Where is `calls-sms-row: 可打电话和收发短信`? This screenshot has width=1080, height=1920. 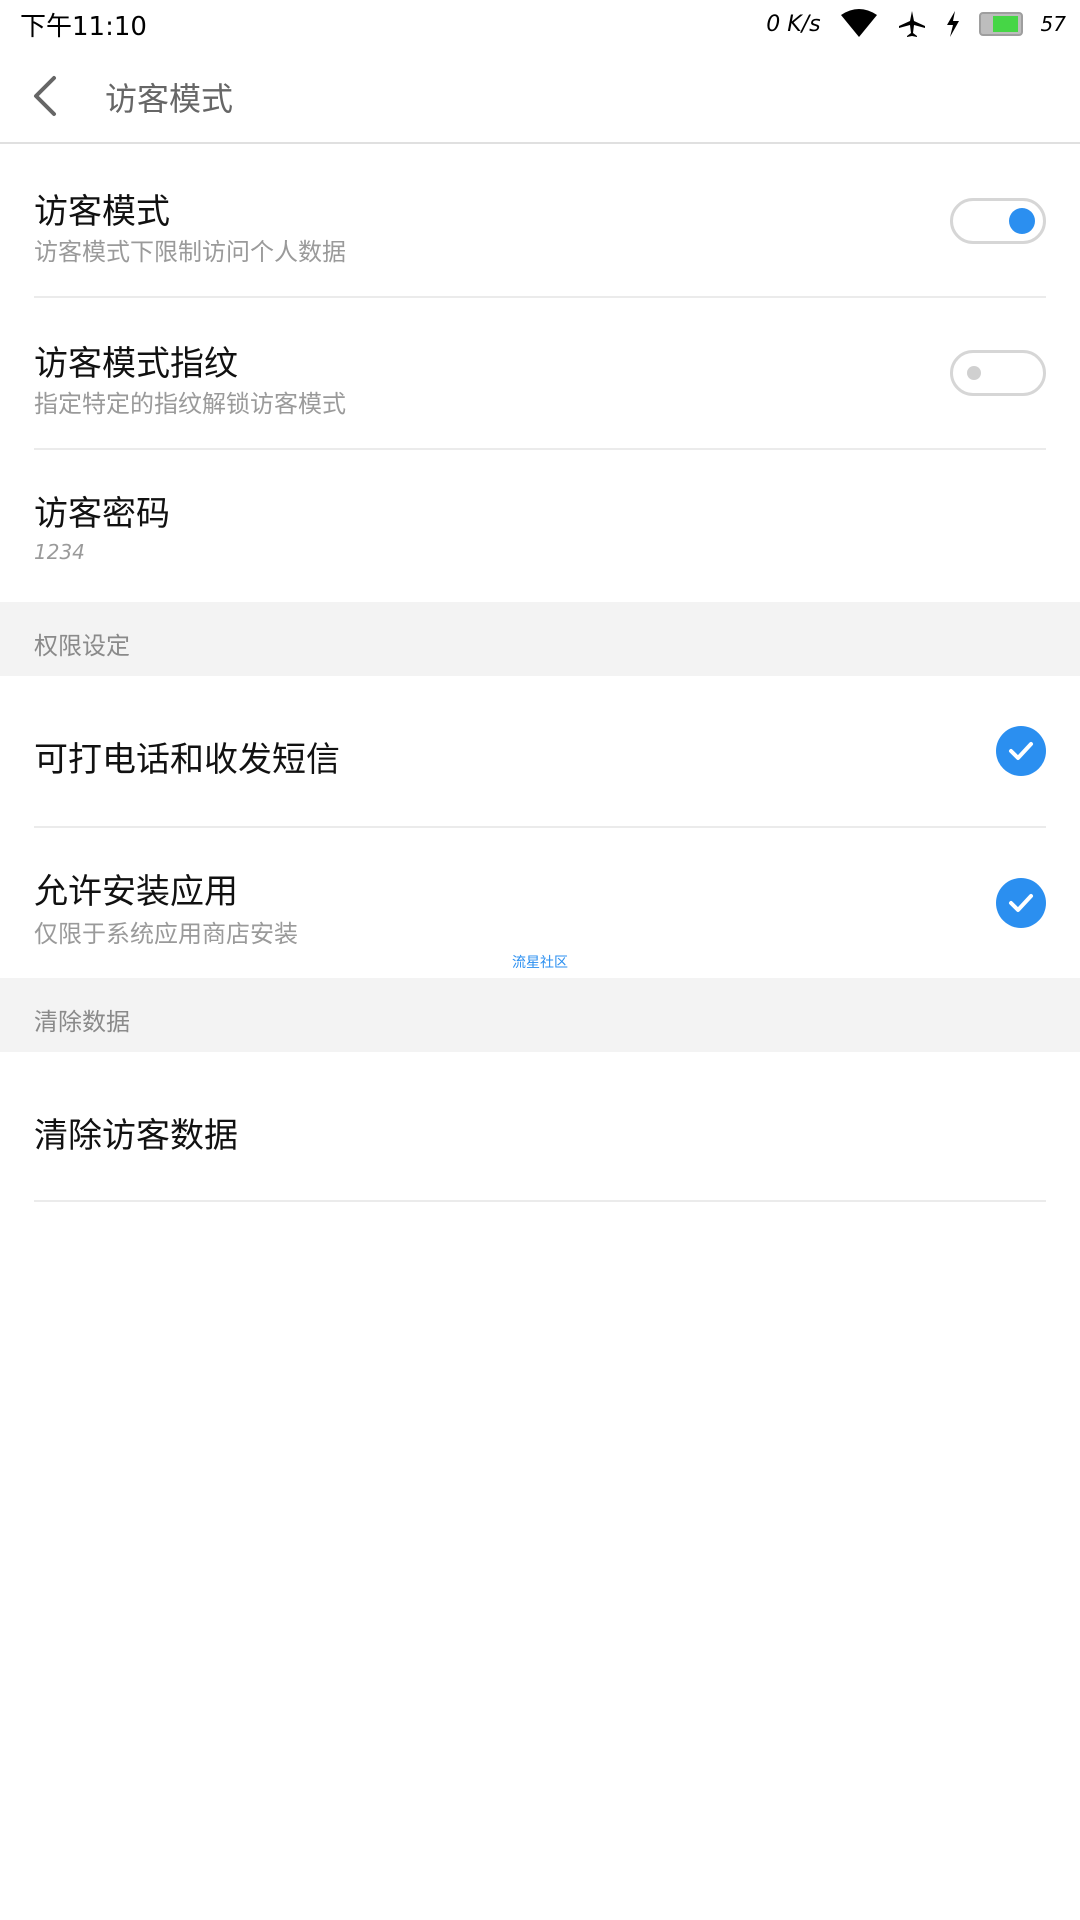
calls-sms-row: 可打电话和收发短信 is located at coordinates (540, 752).